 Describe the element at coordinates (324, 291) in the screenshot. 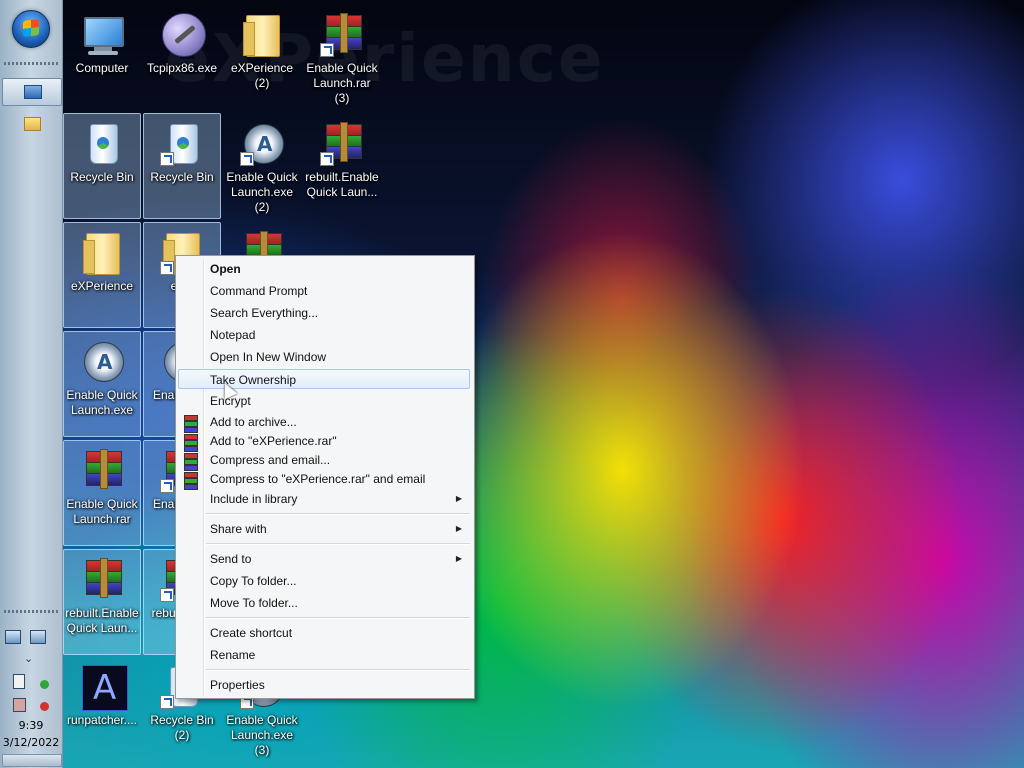

I see `menu-item-command-prompt: Command Prompt` at that location.